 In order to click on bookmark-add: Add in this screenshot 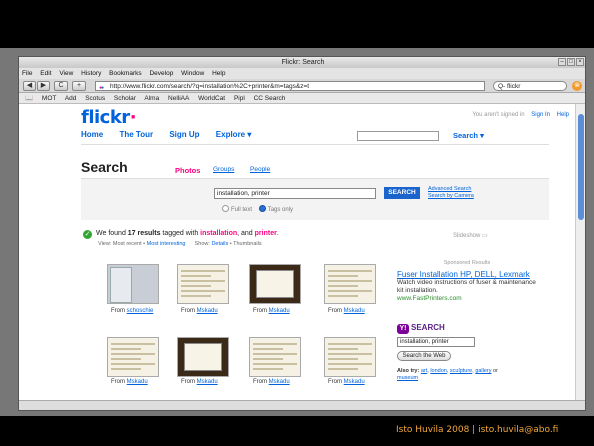, I will do `click(71, 98)`.